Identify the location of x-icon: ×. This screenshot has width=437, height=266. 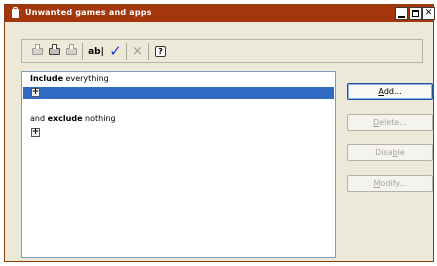
(137, 51).